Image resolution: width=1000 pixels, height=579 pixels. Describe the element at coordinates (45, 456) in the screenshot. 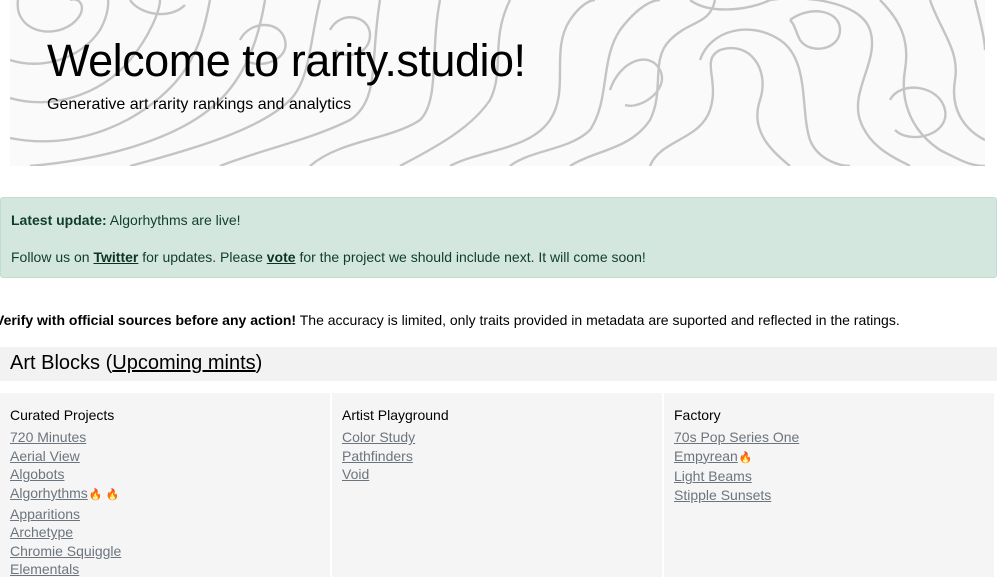

I see `project-link: Aerial View` at that location.